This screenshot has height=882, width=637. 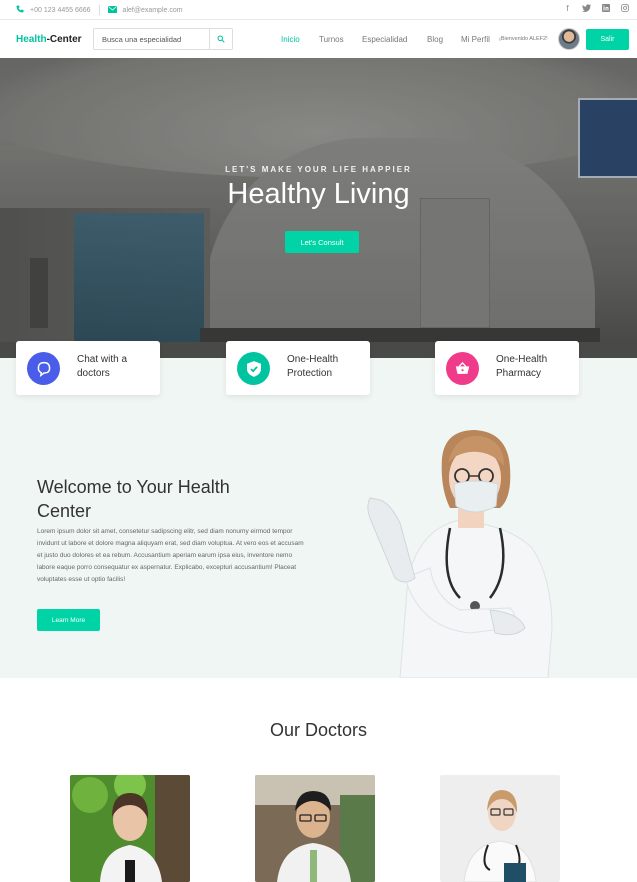 I want to click on divider, so click(x=99, y=10).